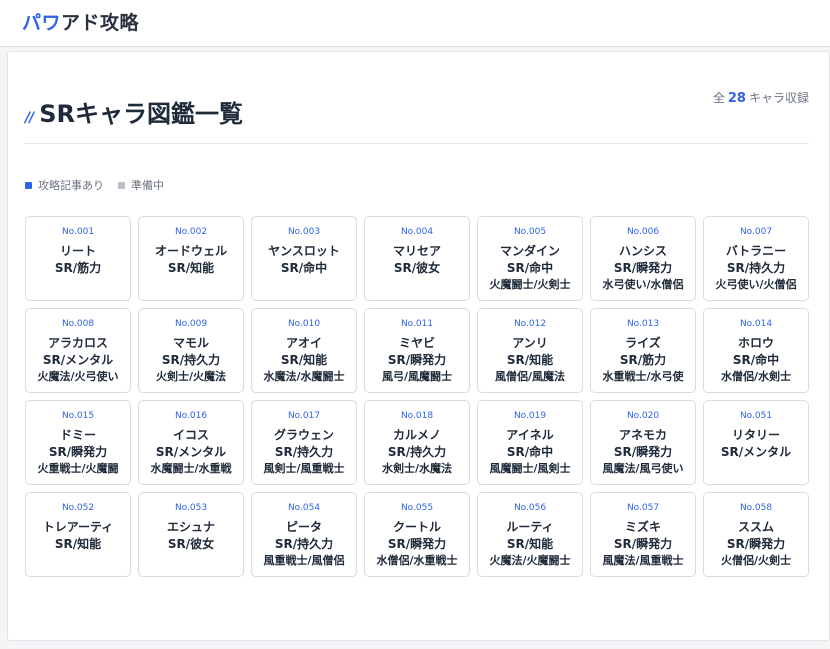  I want to click on character-name: アンリ, so click(530, 343).